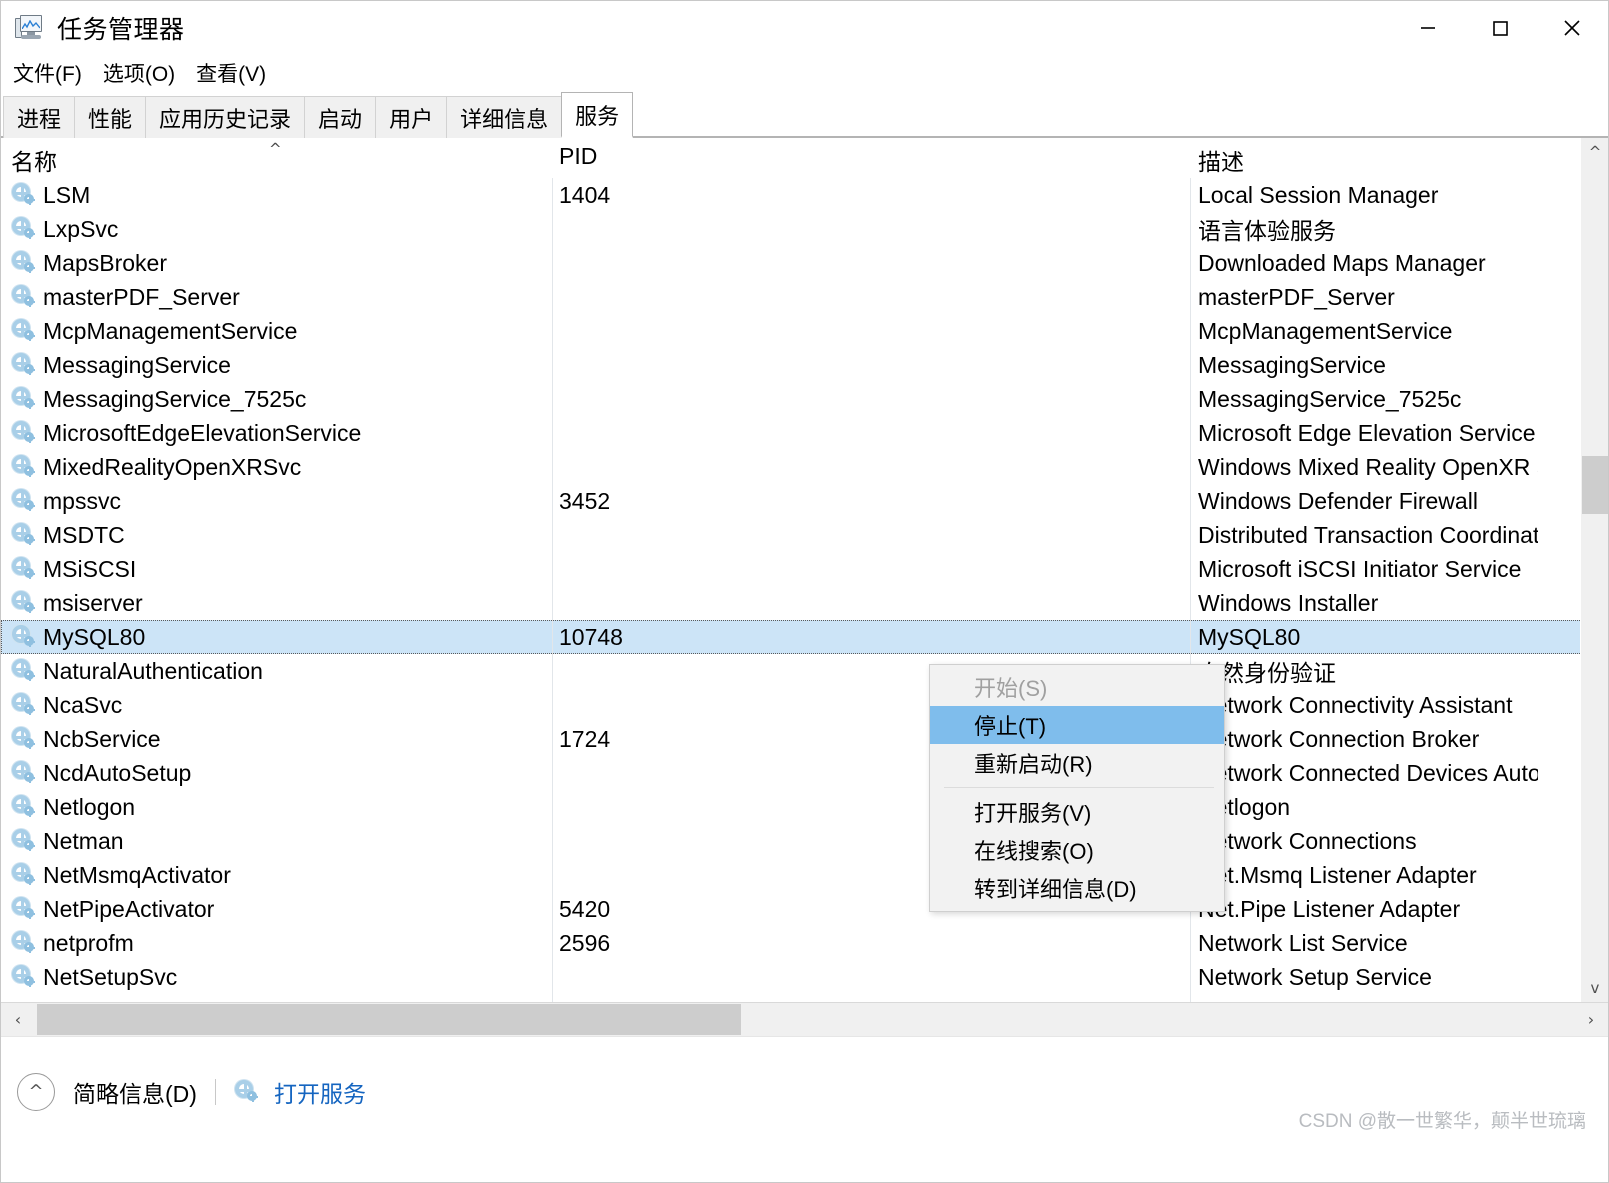 Image resolution: width=1609 pixels, height=1183 pixels. Describe the element at coordinates (84, 534) in the screenshot. I see `service-name-label: MSDTC` at that location.